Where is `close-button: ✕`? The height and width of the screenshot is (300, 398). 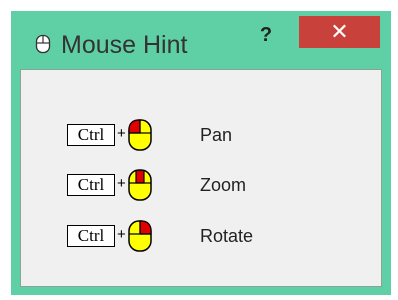
close-button: ✕ is located at coordinates (339, 32).